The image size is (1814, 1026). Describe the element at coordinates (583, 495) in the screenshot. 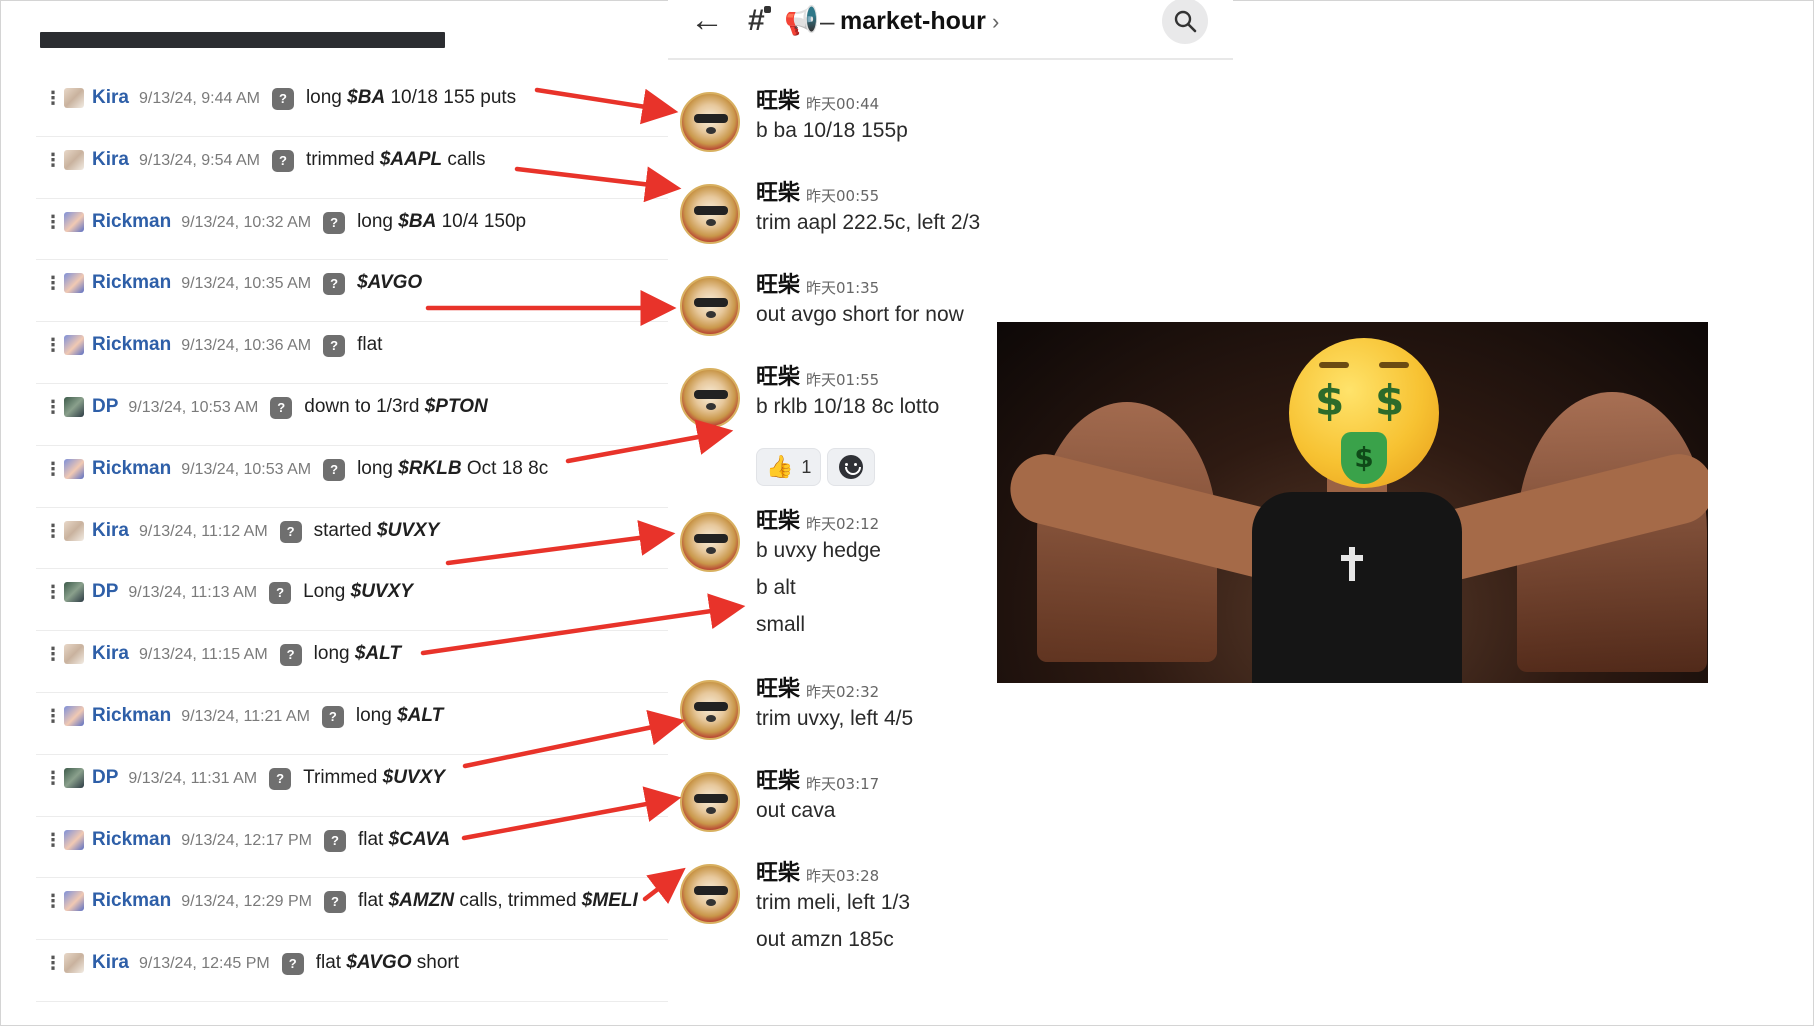

I see `annotation-arrows` at that location.